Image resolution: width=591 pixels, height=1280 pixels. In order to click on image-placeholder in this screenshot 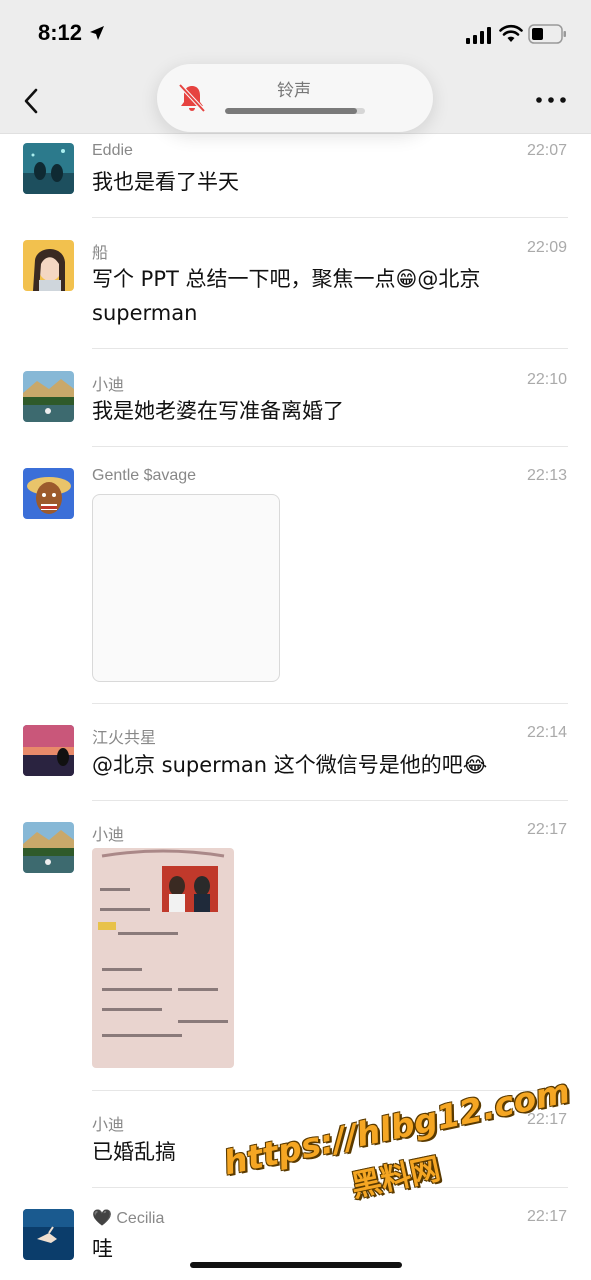, I will do `click(186, 588)`.